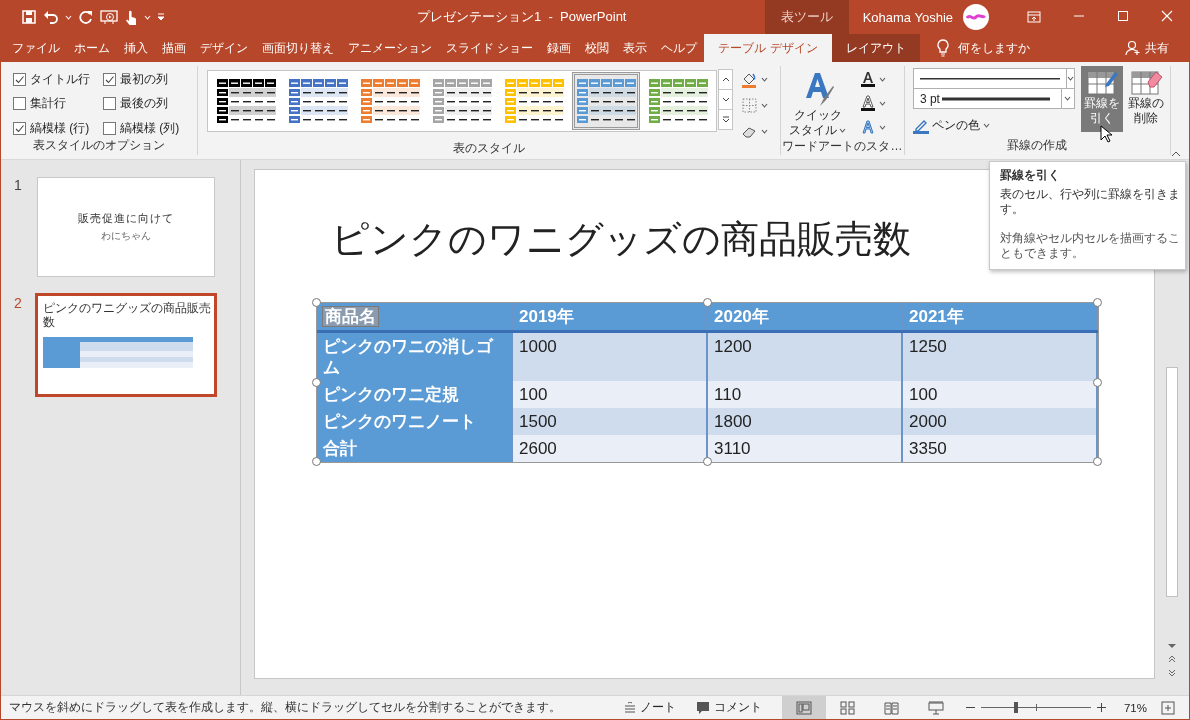 The height and width of the screenshot is (720, 1190). I want to click on ribbon-tab: 挿入, so click(136, 48).